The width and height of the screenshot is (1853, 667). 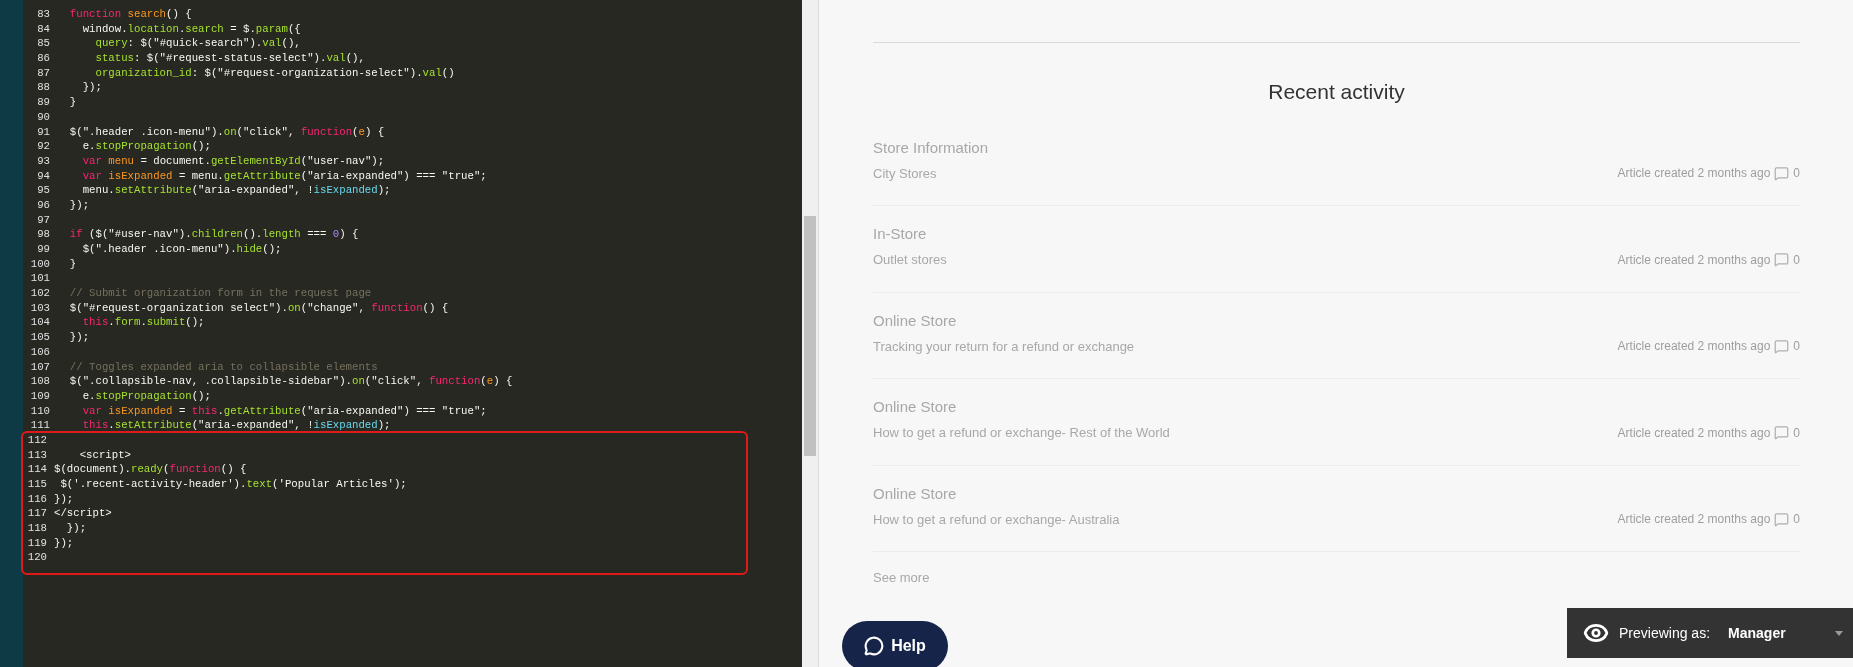 What do you see at coordinates (220, 293) in the screenshot?
I see `code-line: // Submit organization form in the request page` at bounding box center [220, 293].